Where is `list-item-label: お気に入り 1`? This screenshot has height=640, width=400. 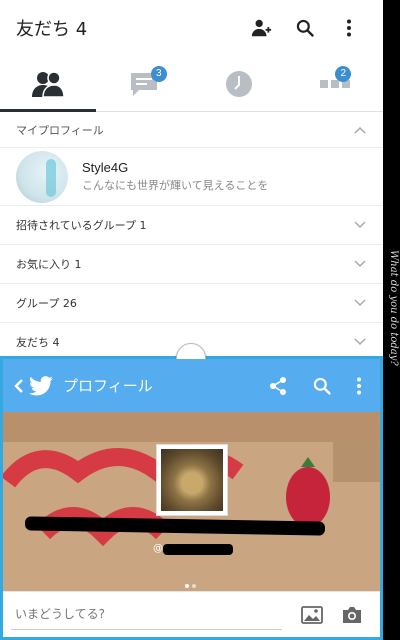
list-item-label: お気に入り 1 is located at coordinates (49, 264).